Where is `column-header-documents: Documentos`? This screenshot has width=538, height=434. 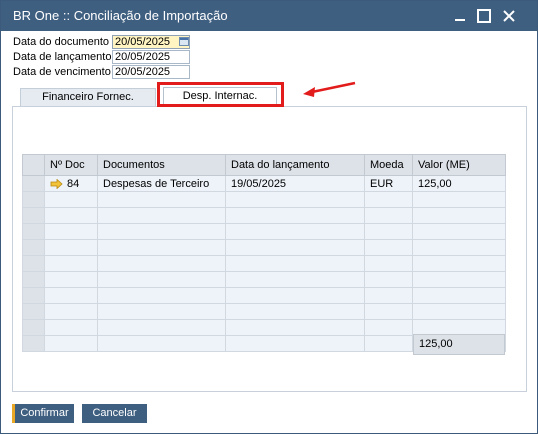 column-header-documents: Documentos is located at coordinates (161, 165).